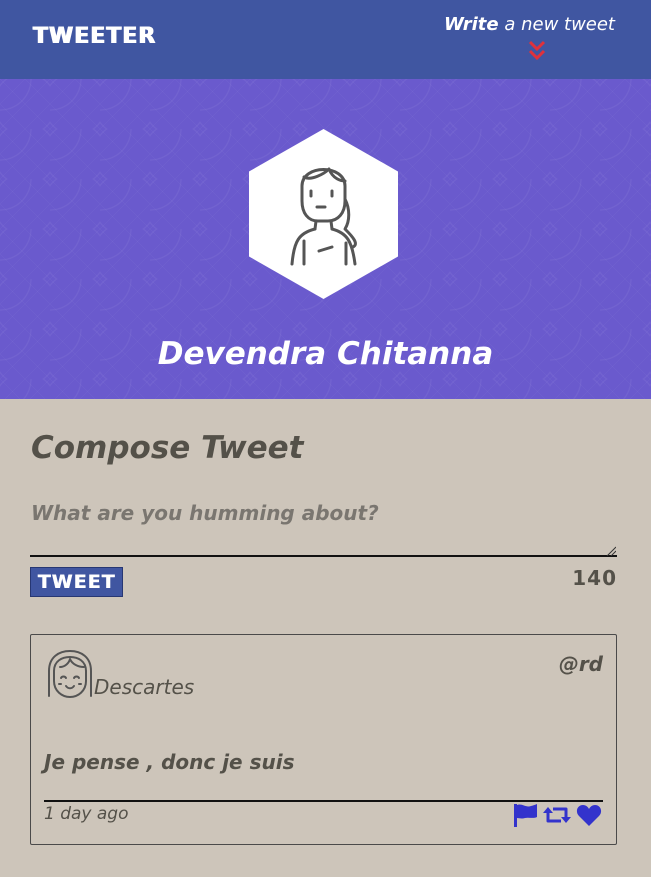  I want to click on tweet-submit-button: TWEET, so click(76, 582).